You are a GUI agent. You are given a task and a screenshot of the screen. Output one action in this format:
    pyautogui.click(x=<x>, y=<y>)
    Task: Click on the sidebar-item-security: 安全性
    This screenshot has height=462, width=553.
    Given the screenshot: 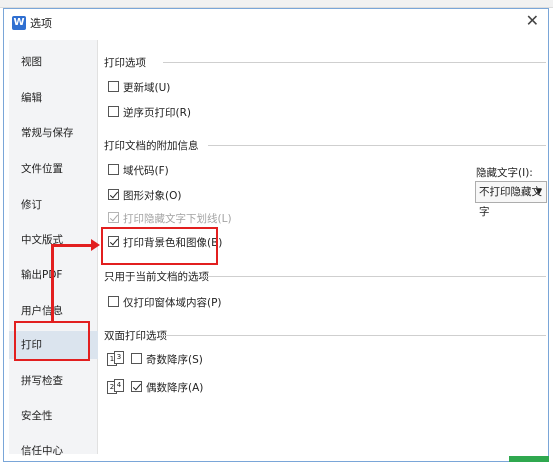 What is the action you would take?
    pyautogui.click(x=53, y=416)
    